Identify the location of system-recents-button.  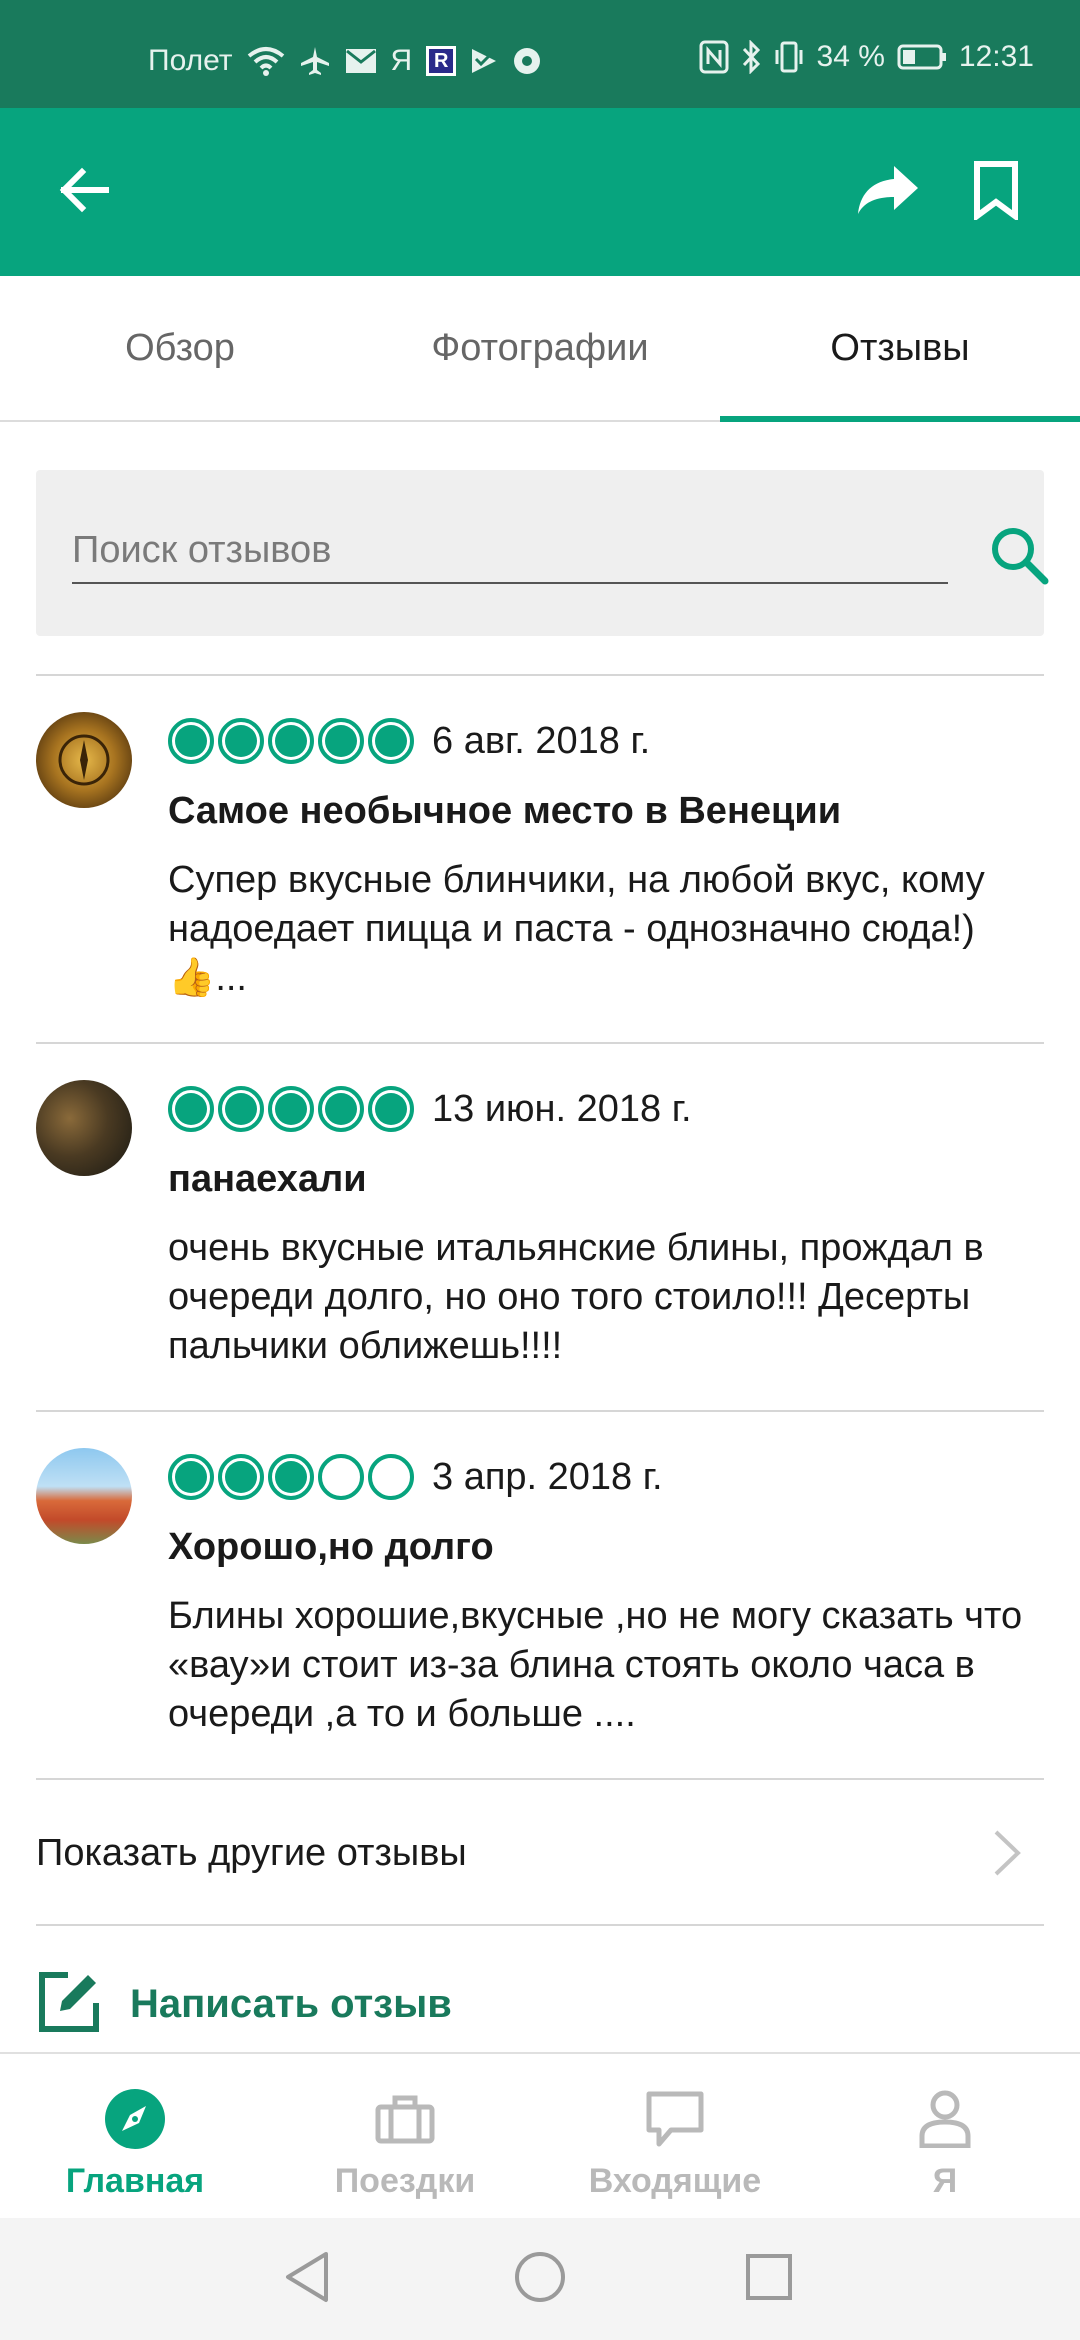
(769, 2279).